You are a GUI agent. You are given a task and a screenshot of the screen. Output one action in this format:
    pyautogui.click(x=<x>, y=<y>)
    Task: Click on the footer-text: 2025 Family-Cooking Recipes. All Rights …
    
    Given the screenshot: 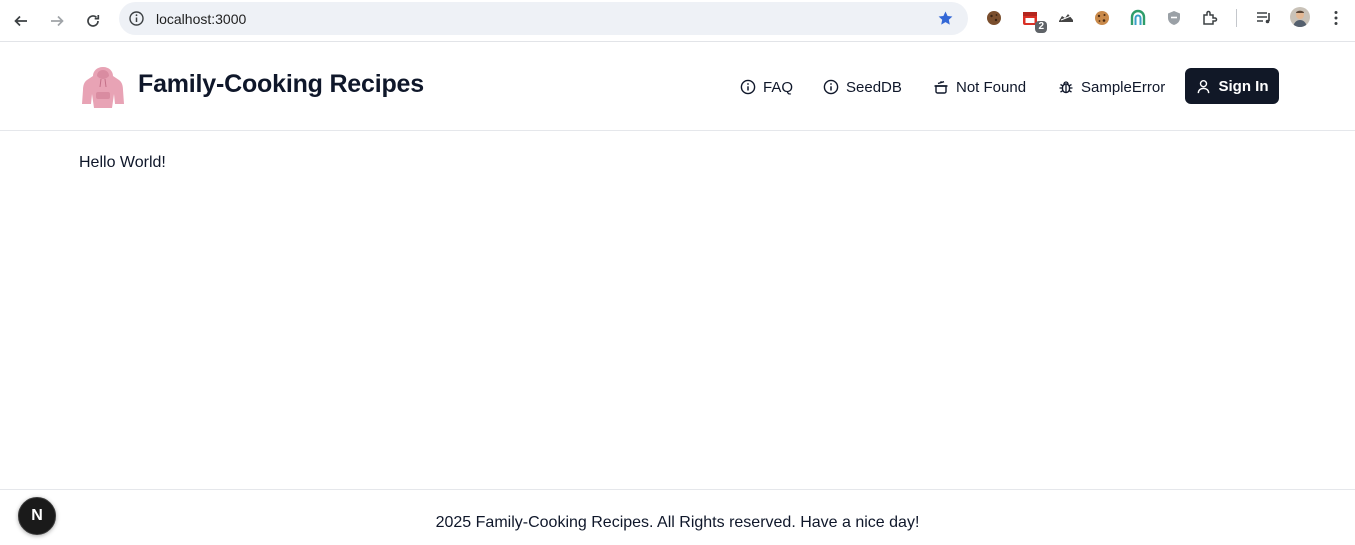 What is the action you would take?
    pyautogui.click(x=677, y=522)
    